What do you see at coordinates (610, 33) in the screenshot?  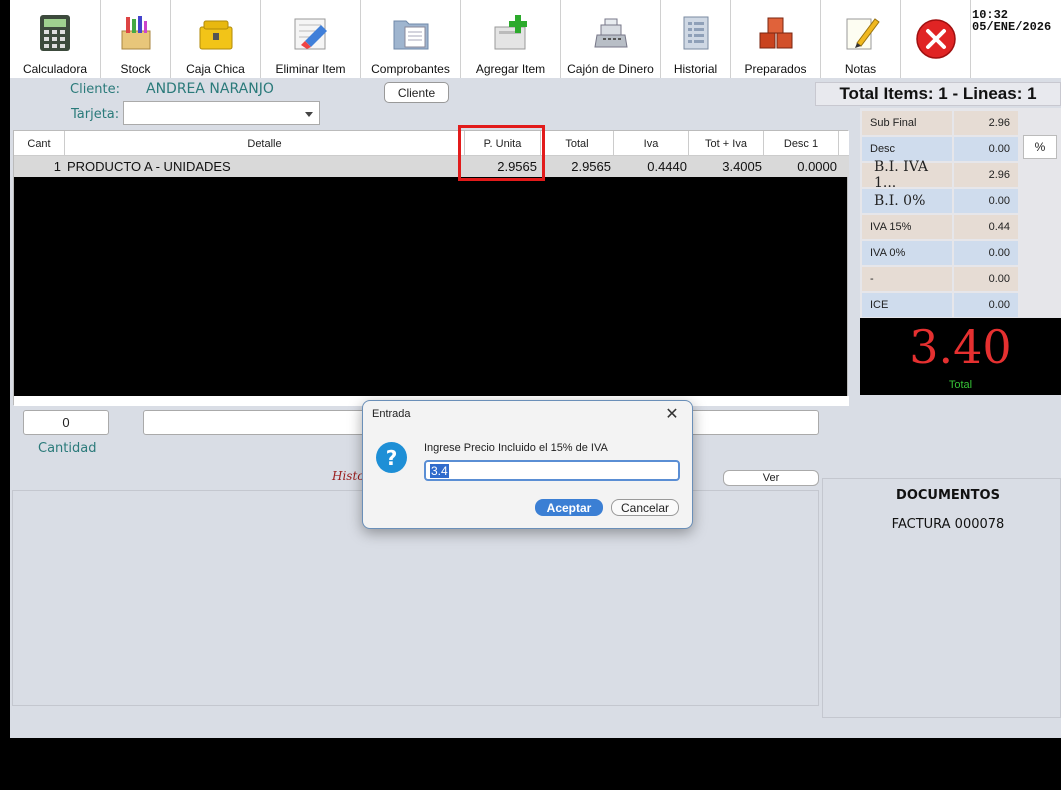 I see `cash-register-icon` at bounding box center [610, 33].